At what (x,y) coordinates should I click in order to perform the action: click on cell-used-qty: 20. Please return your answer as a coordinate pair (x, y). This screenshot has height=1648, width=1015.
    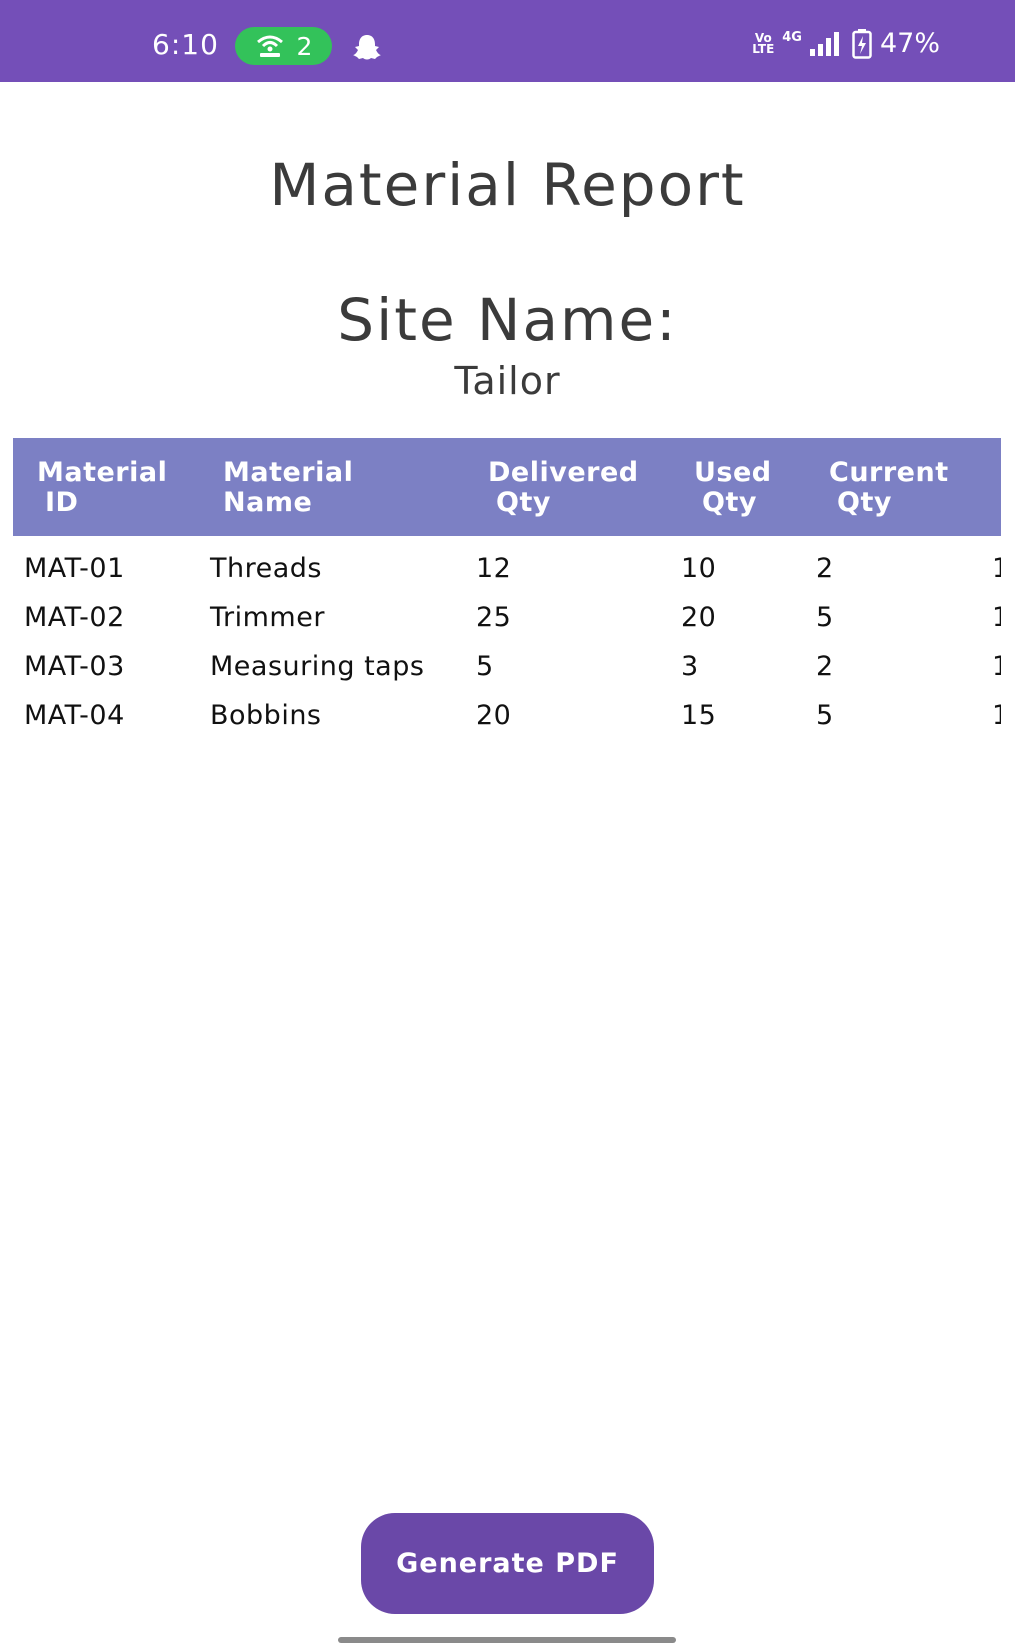
    Looking at the image, I should click on (699, 617).